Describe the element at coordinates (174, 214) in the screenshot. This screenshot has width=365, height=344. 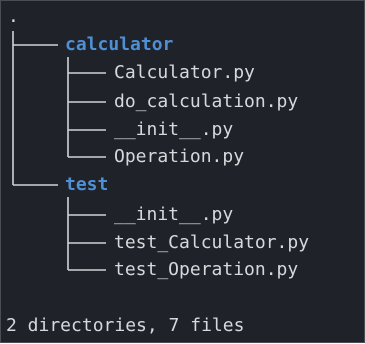
I see `file-test-init-py: __init__.py` at that location.